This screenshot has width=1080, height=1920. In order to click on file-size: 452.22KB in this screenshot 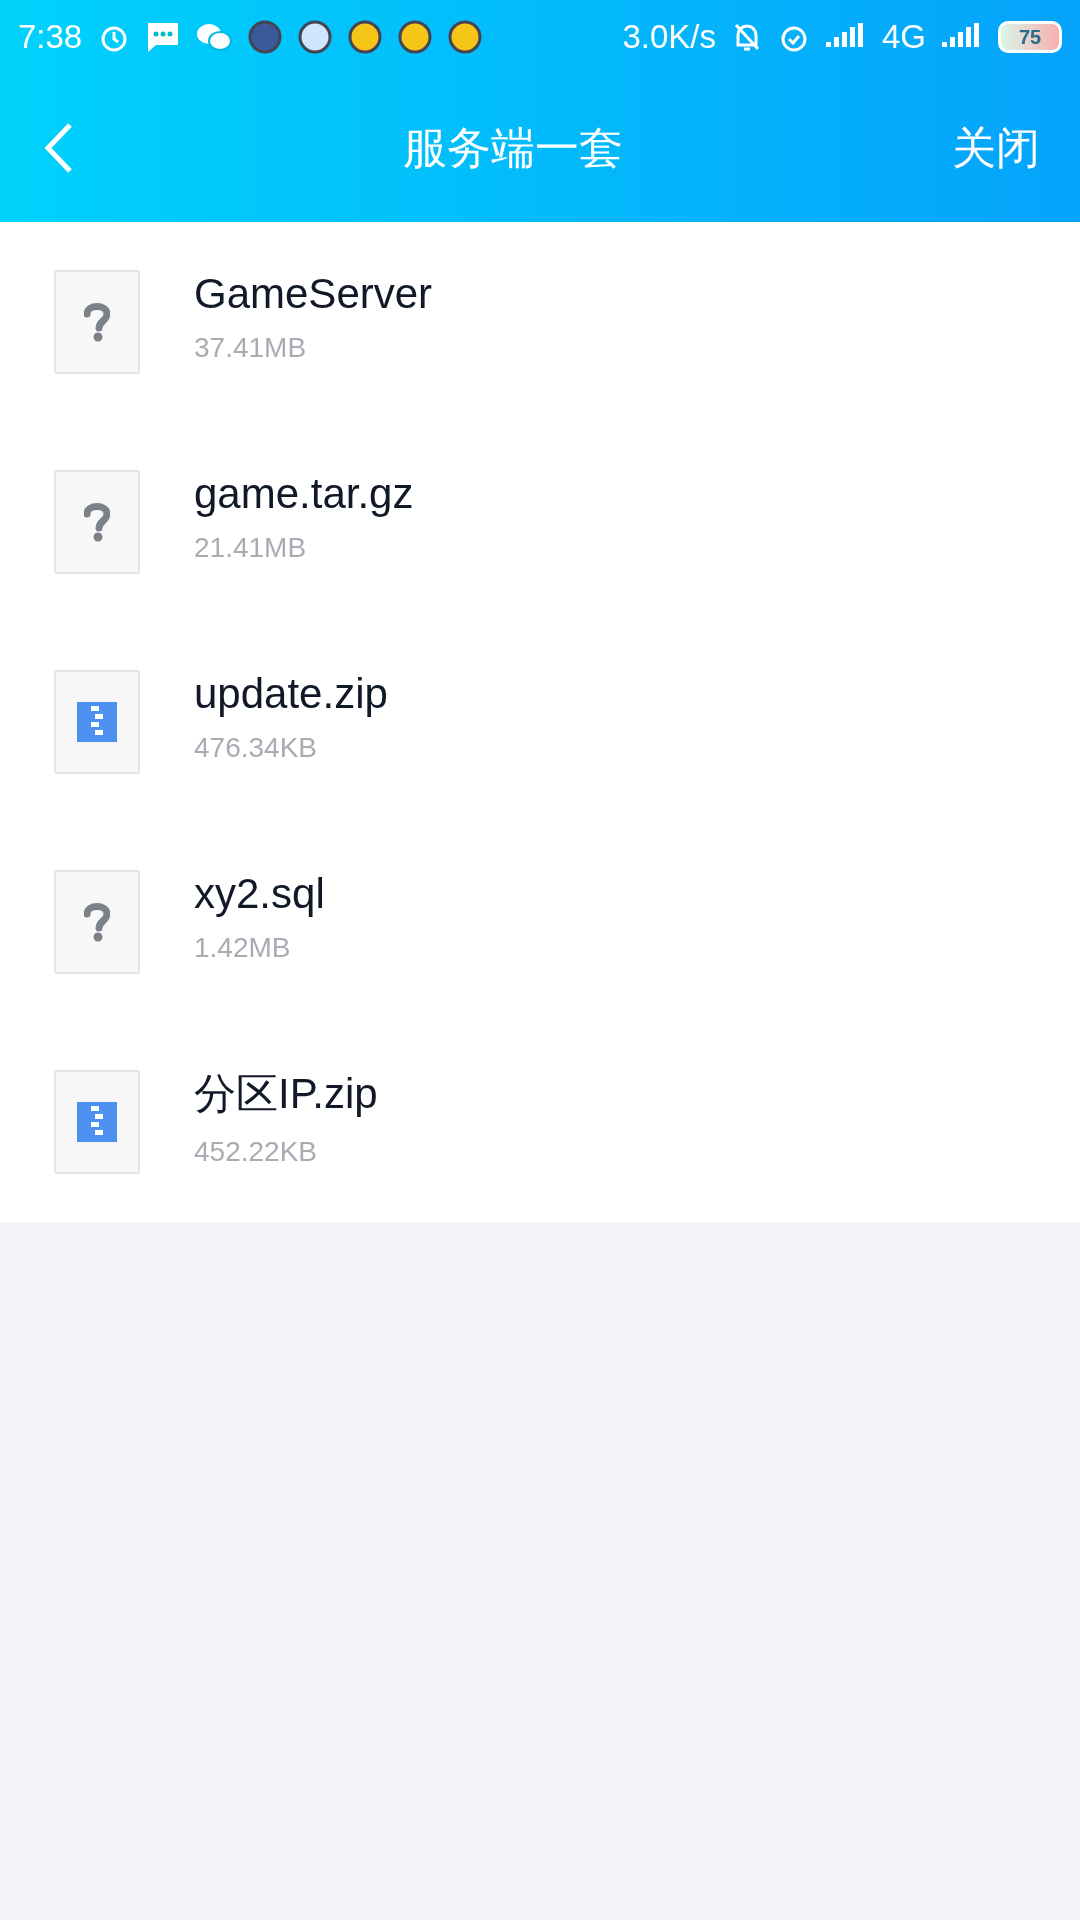, I will do `click(256, 1152)`.